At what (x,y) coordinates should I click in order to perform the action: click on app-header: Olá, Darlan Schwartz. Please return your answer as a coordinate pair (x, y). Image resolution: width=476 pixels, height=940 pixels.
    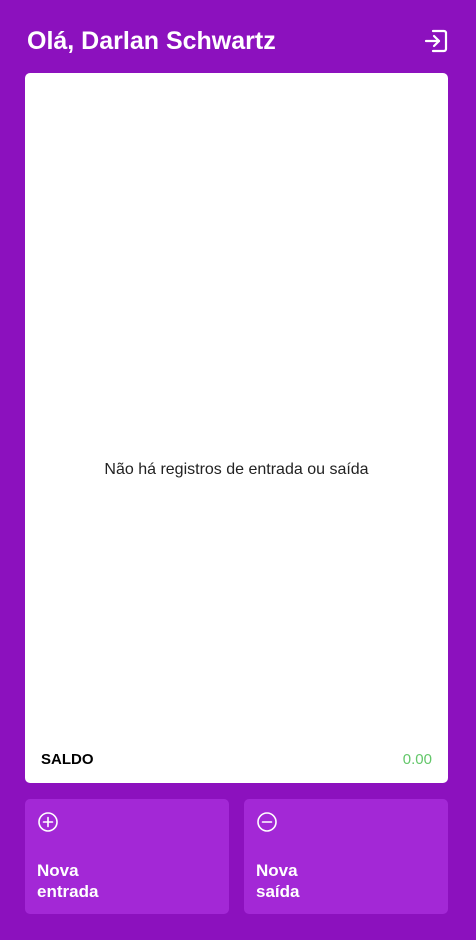
    Looking at the image, I should click on (238, 41).